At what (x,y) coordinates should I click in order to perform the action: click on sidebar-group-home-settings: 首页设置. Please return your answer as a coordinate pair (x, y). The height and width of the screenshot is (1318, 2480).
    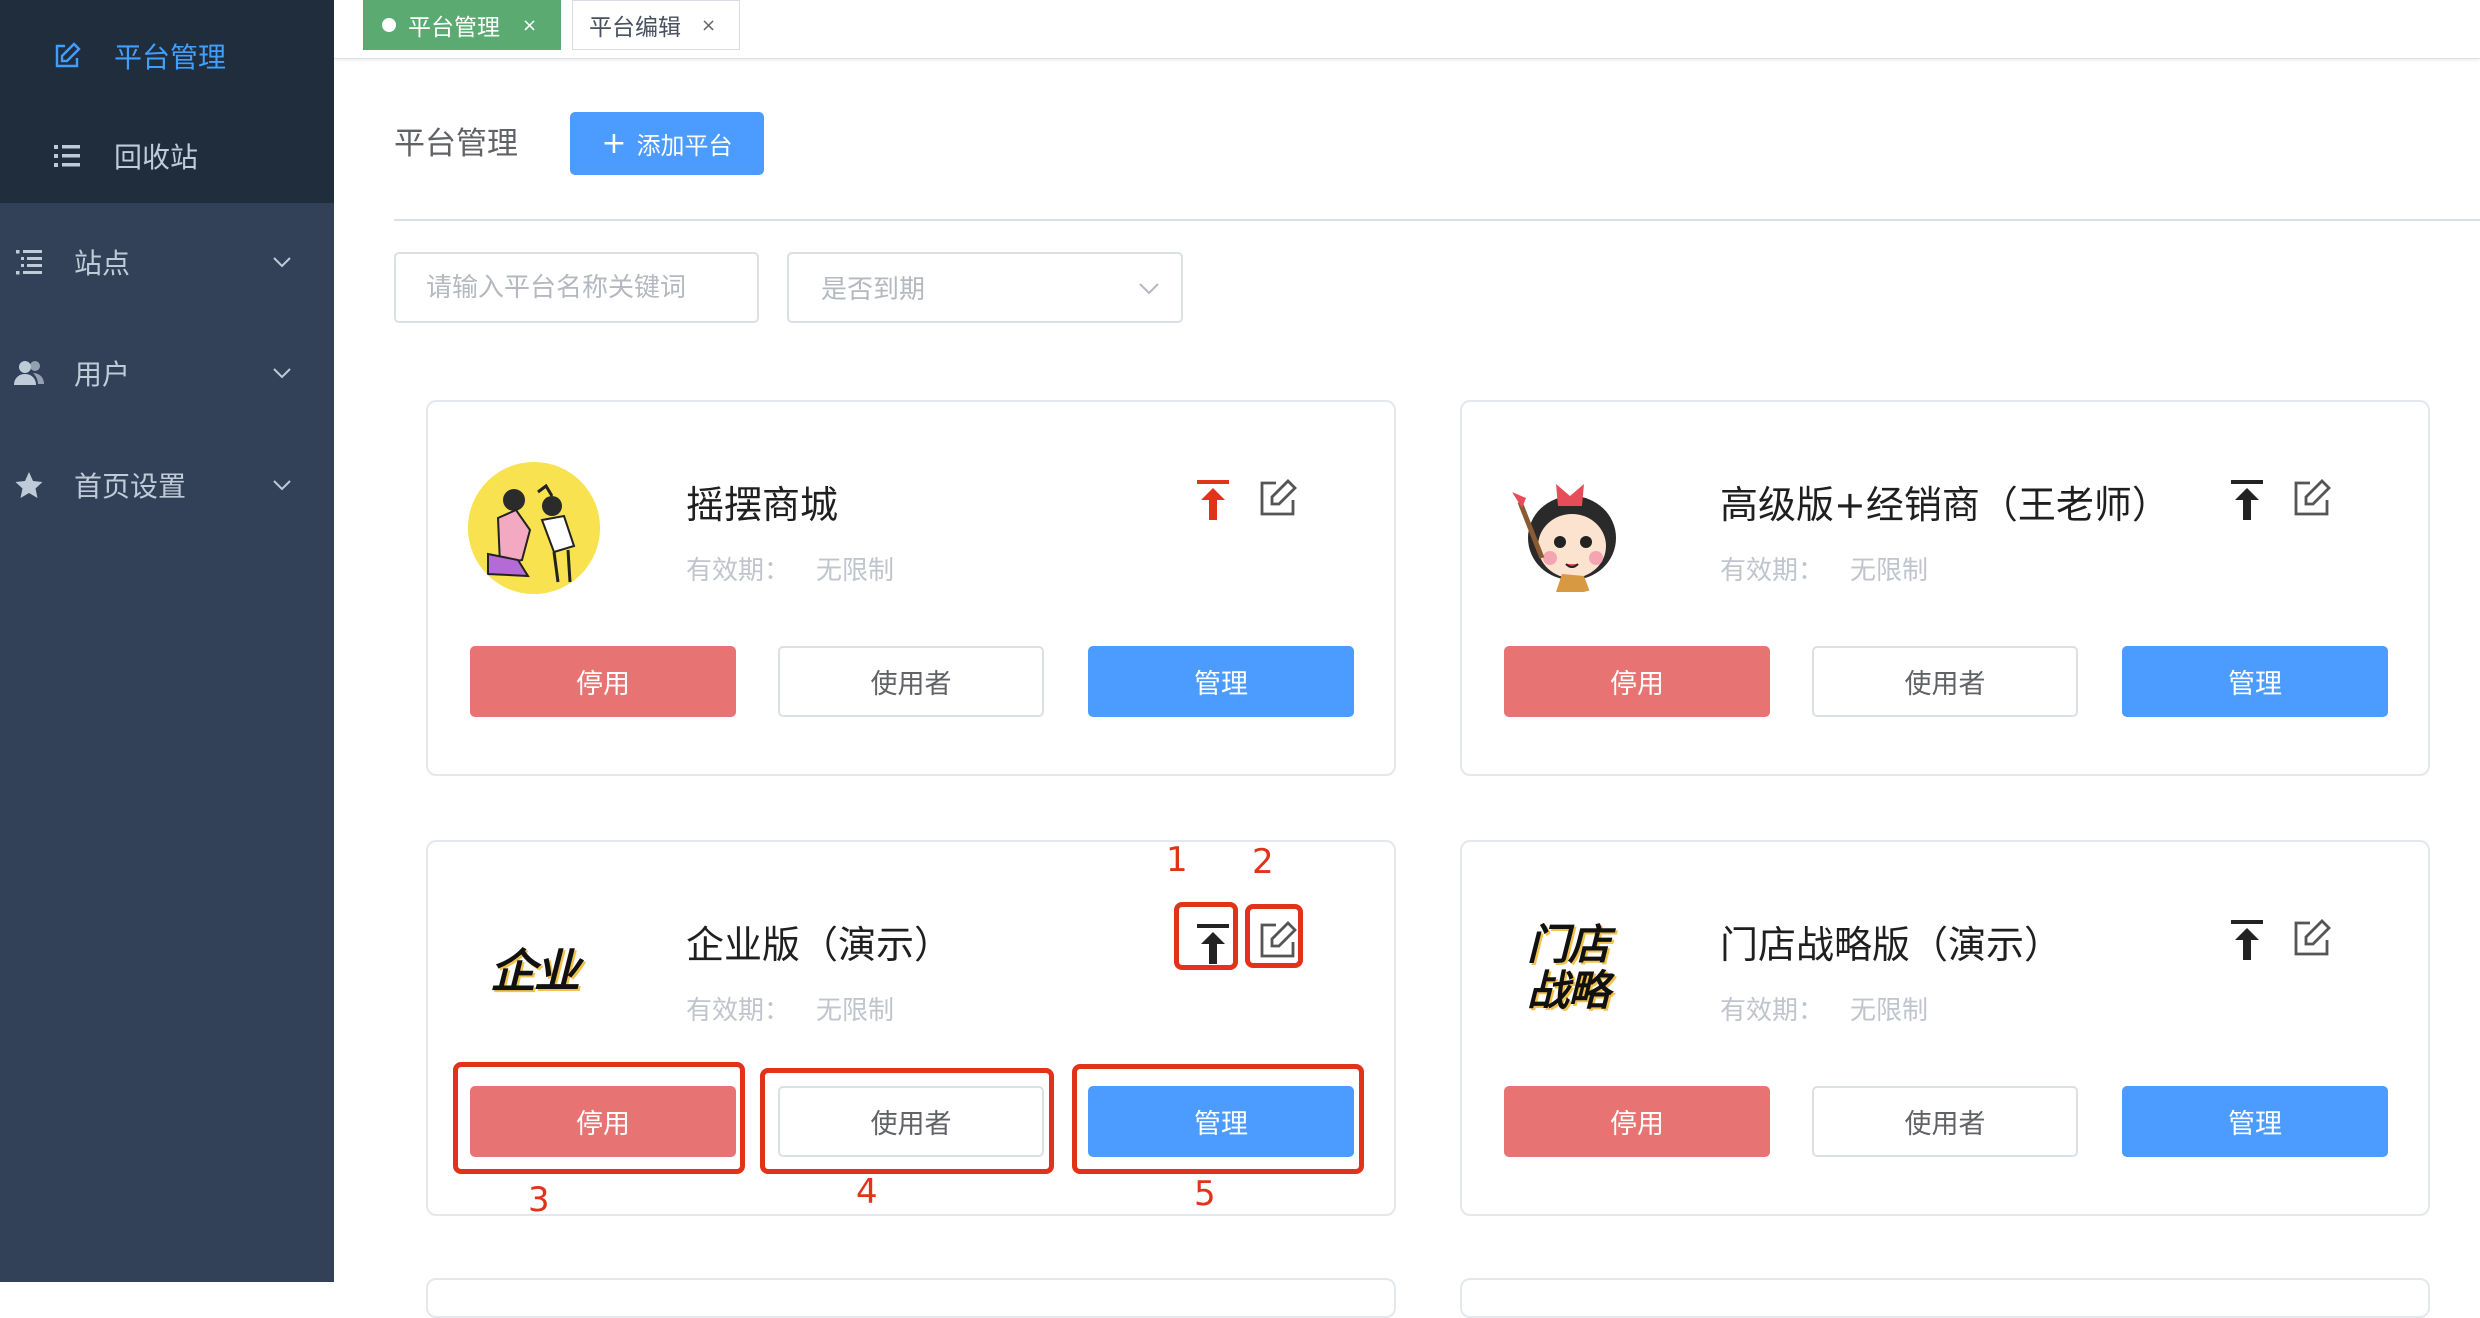
    Looking at the image, I should click on (167, 485).